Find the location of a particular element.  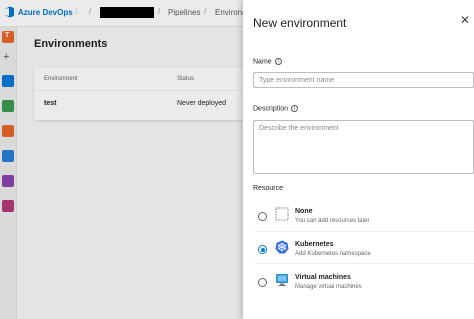

resource-subtitle: You can add resources later is located at coordinates (332, 221).